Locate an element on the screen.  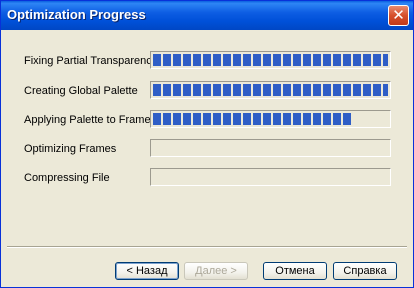
back-button: < Назад is located at coordinates (147, 271).